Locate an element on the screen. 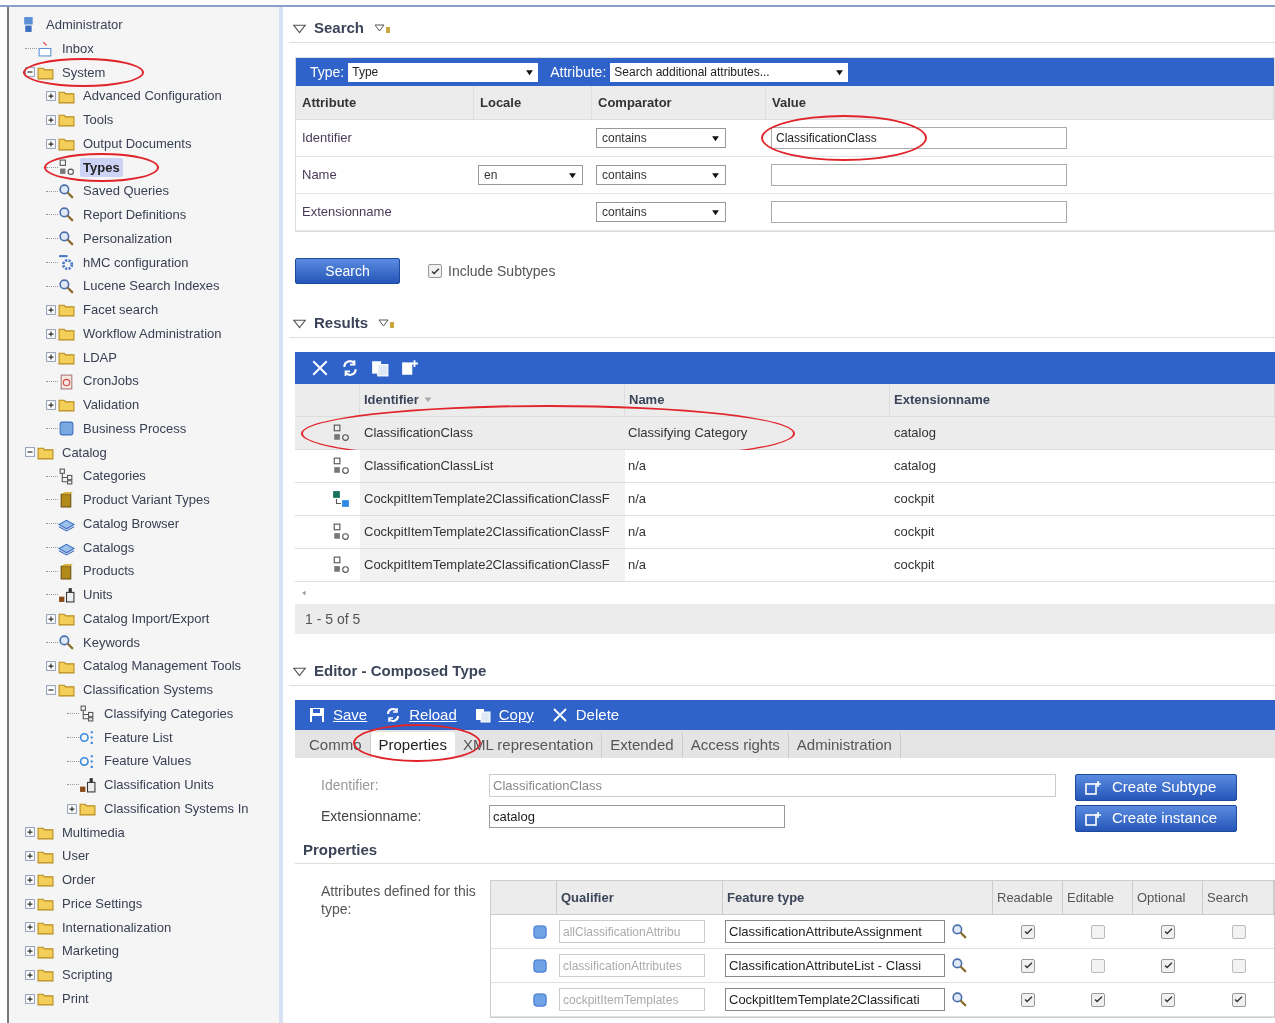  tree-item: System is located at coordinates (84, 72).